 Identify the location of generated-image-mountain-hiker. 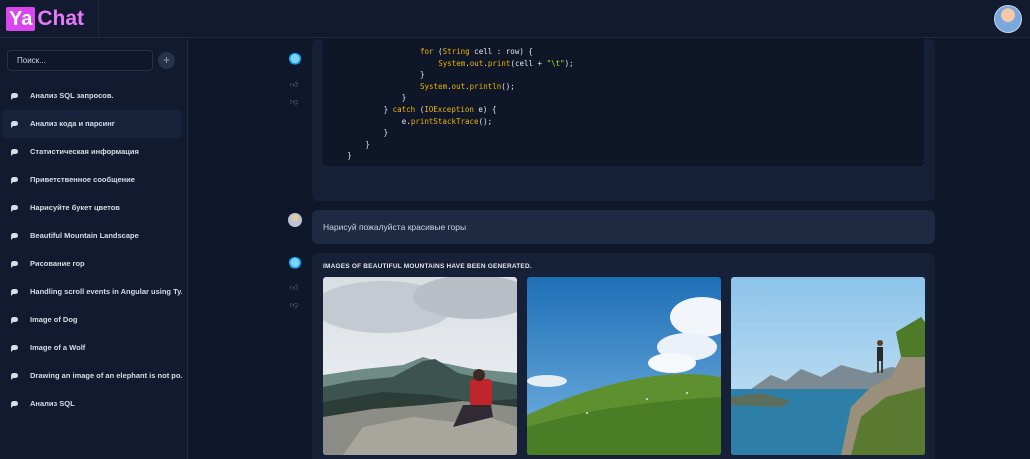
(420, 366).